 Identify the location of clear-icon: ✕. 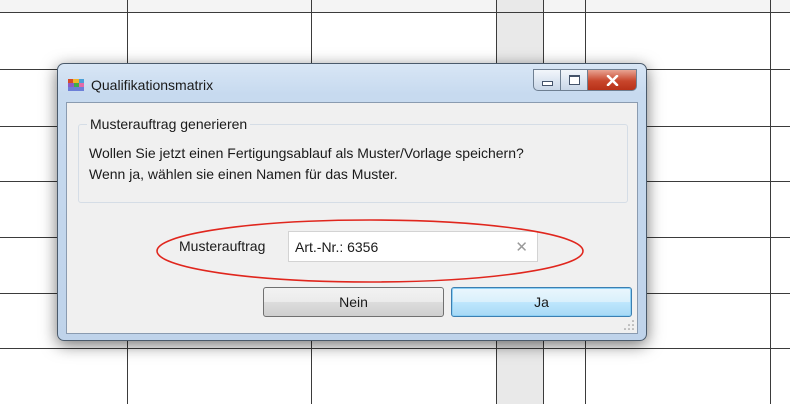
(521, 247).